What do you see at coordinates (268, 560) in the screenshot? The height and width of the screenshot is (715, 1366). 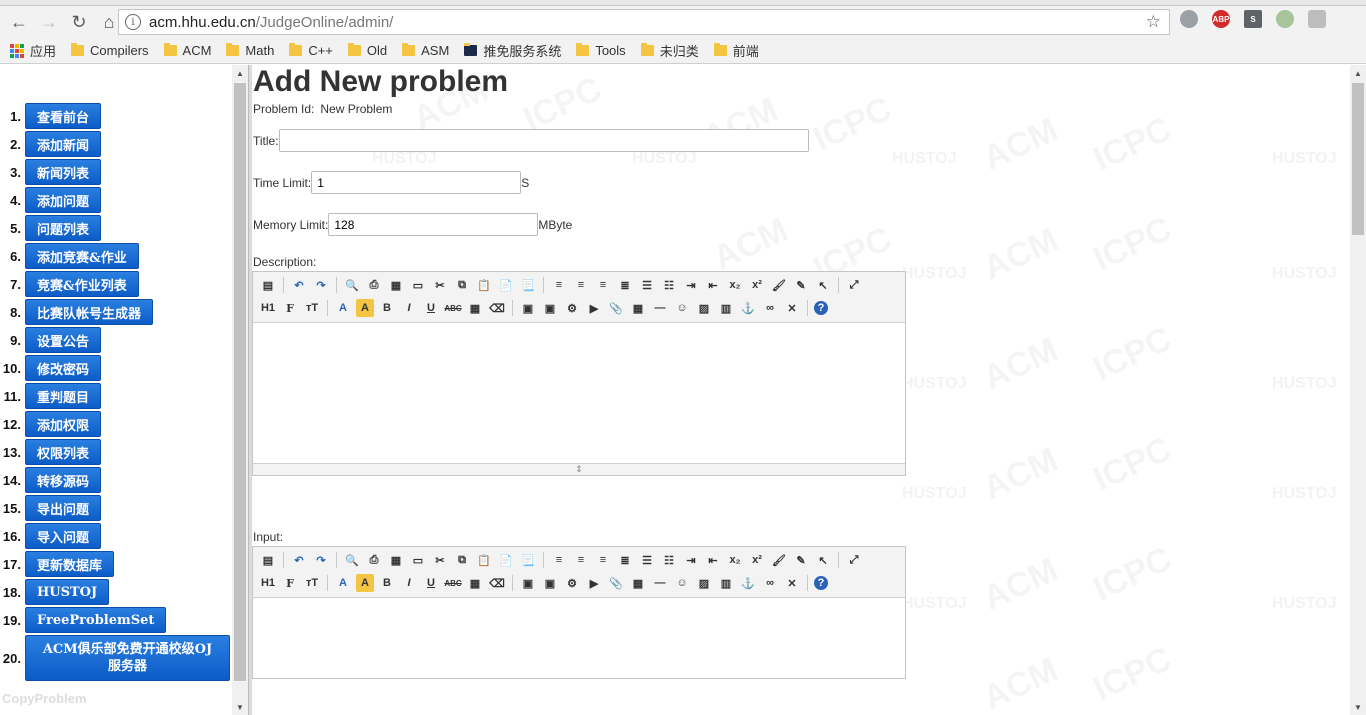 I see `source-icon: ▤` at bounding box center [268, 560].